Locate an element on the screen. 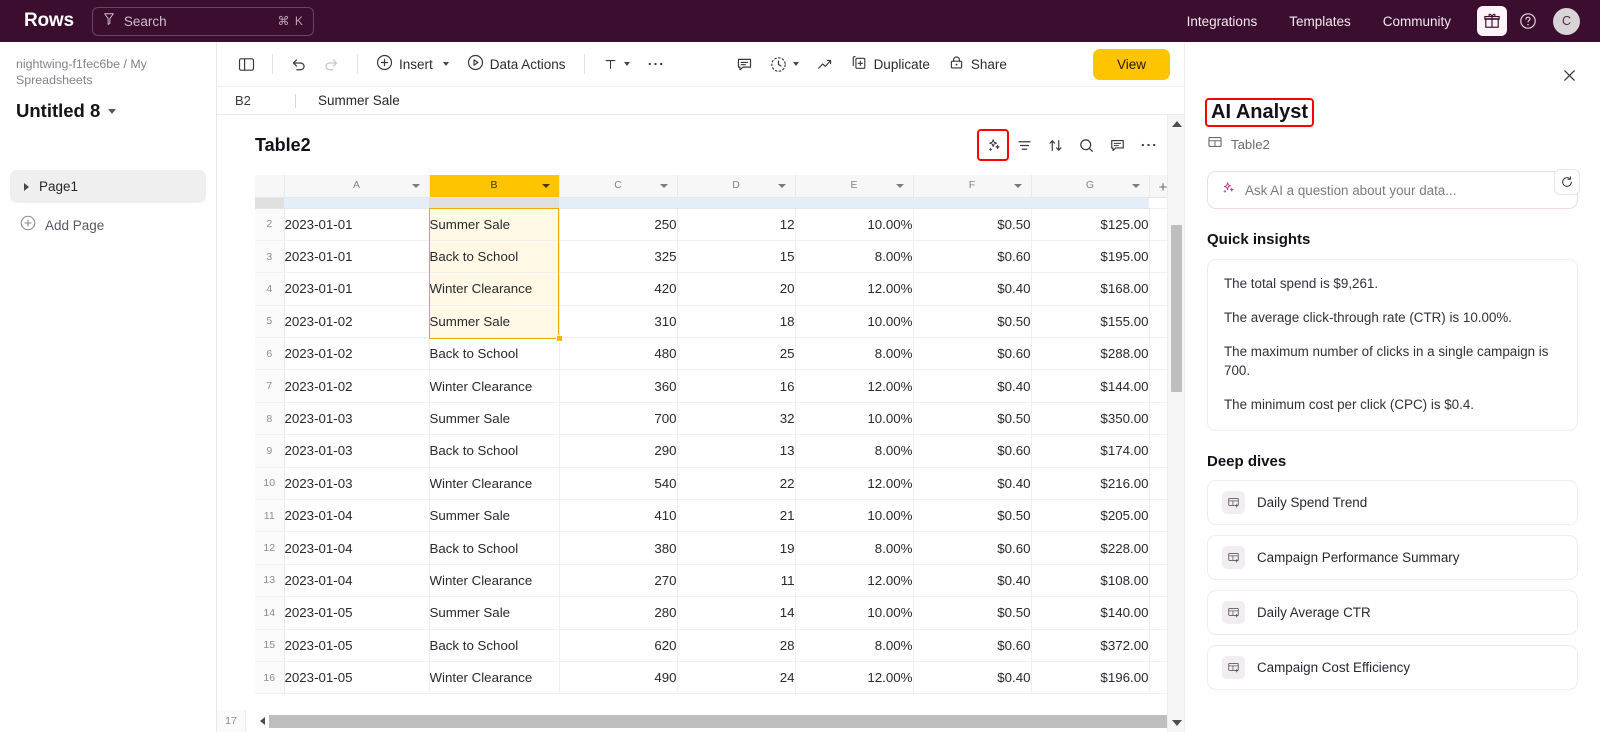 This screenshot has height=732, width=1600. table-cell: 2023-01-05 is located at coordinates (357, 678).